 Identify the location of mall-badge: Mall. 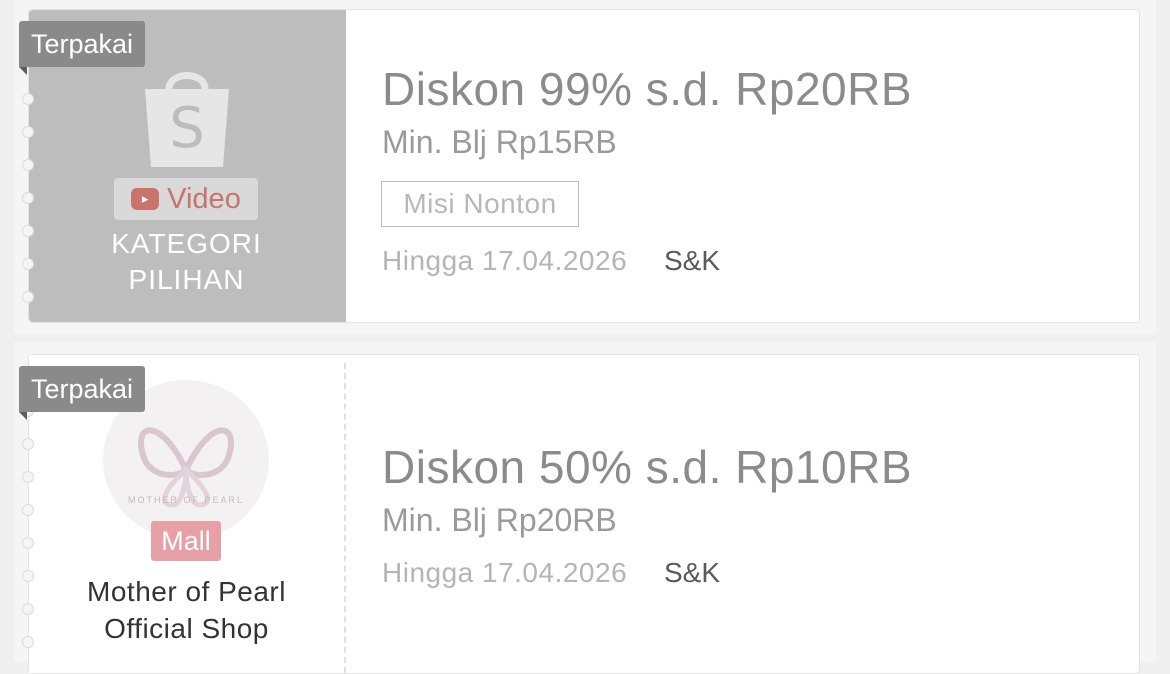
(186, 541).